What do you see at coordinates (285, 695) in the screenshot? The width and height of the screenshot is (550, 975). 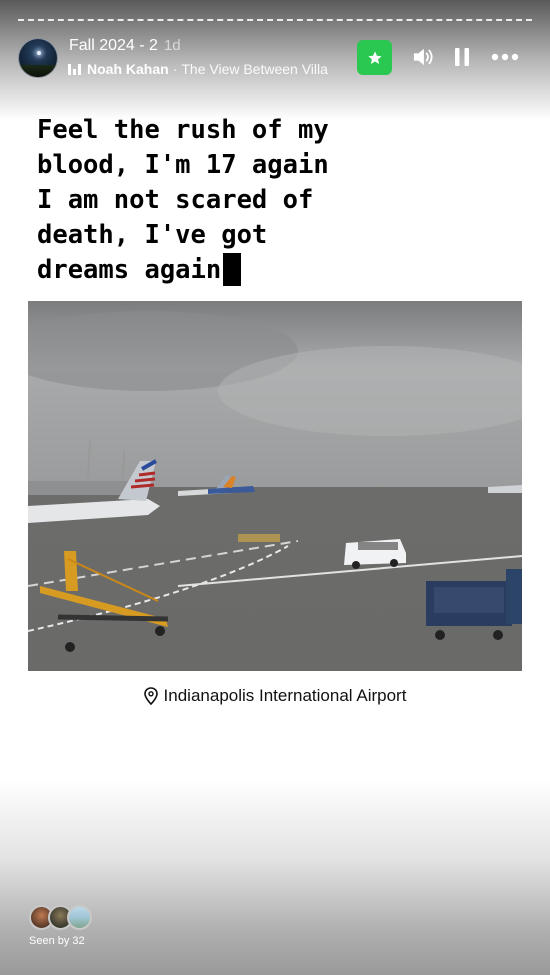 I see `location-name: Indianapolis International Airport` at bounding box center [285, 695].